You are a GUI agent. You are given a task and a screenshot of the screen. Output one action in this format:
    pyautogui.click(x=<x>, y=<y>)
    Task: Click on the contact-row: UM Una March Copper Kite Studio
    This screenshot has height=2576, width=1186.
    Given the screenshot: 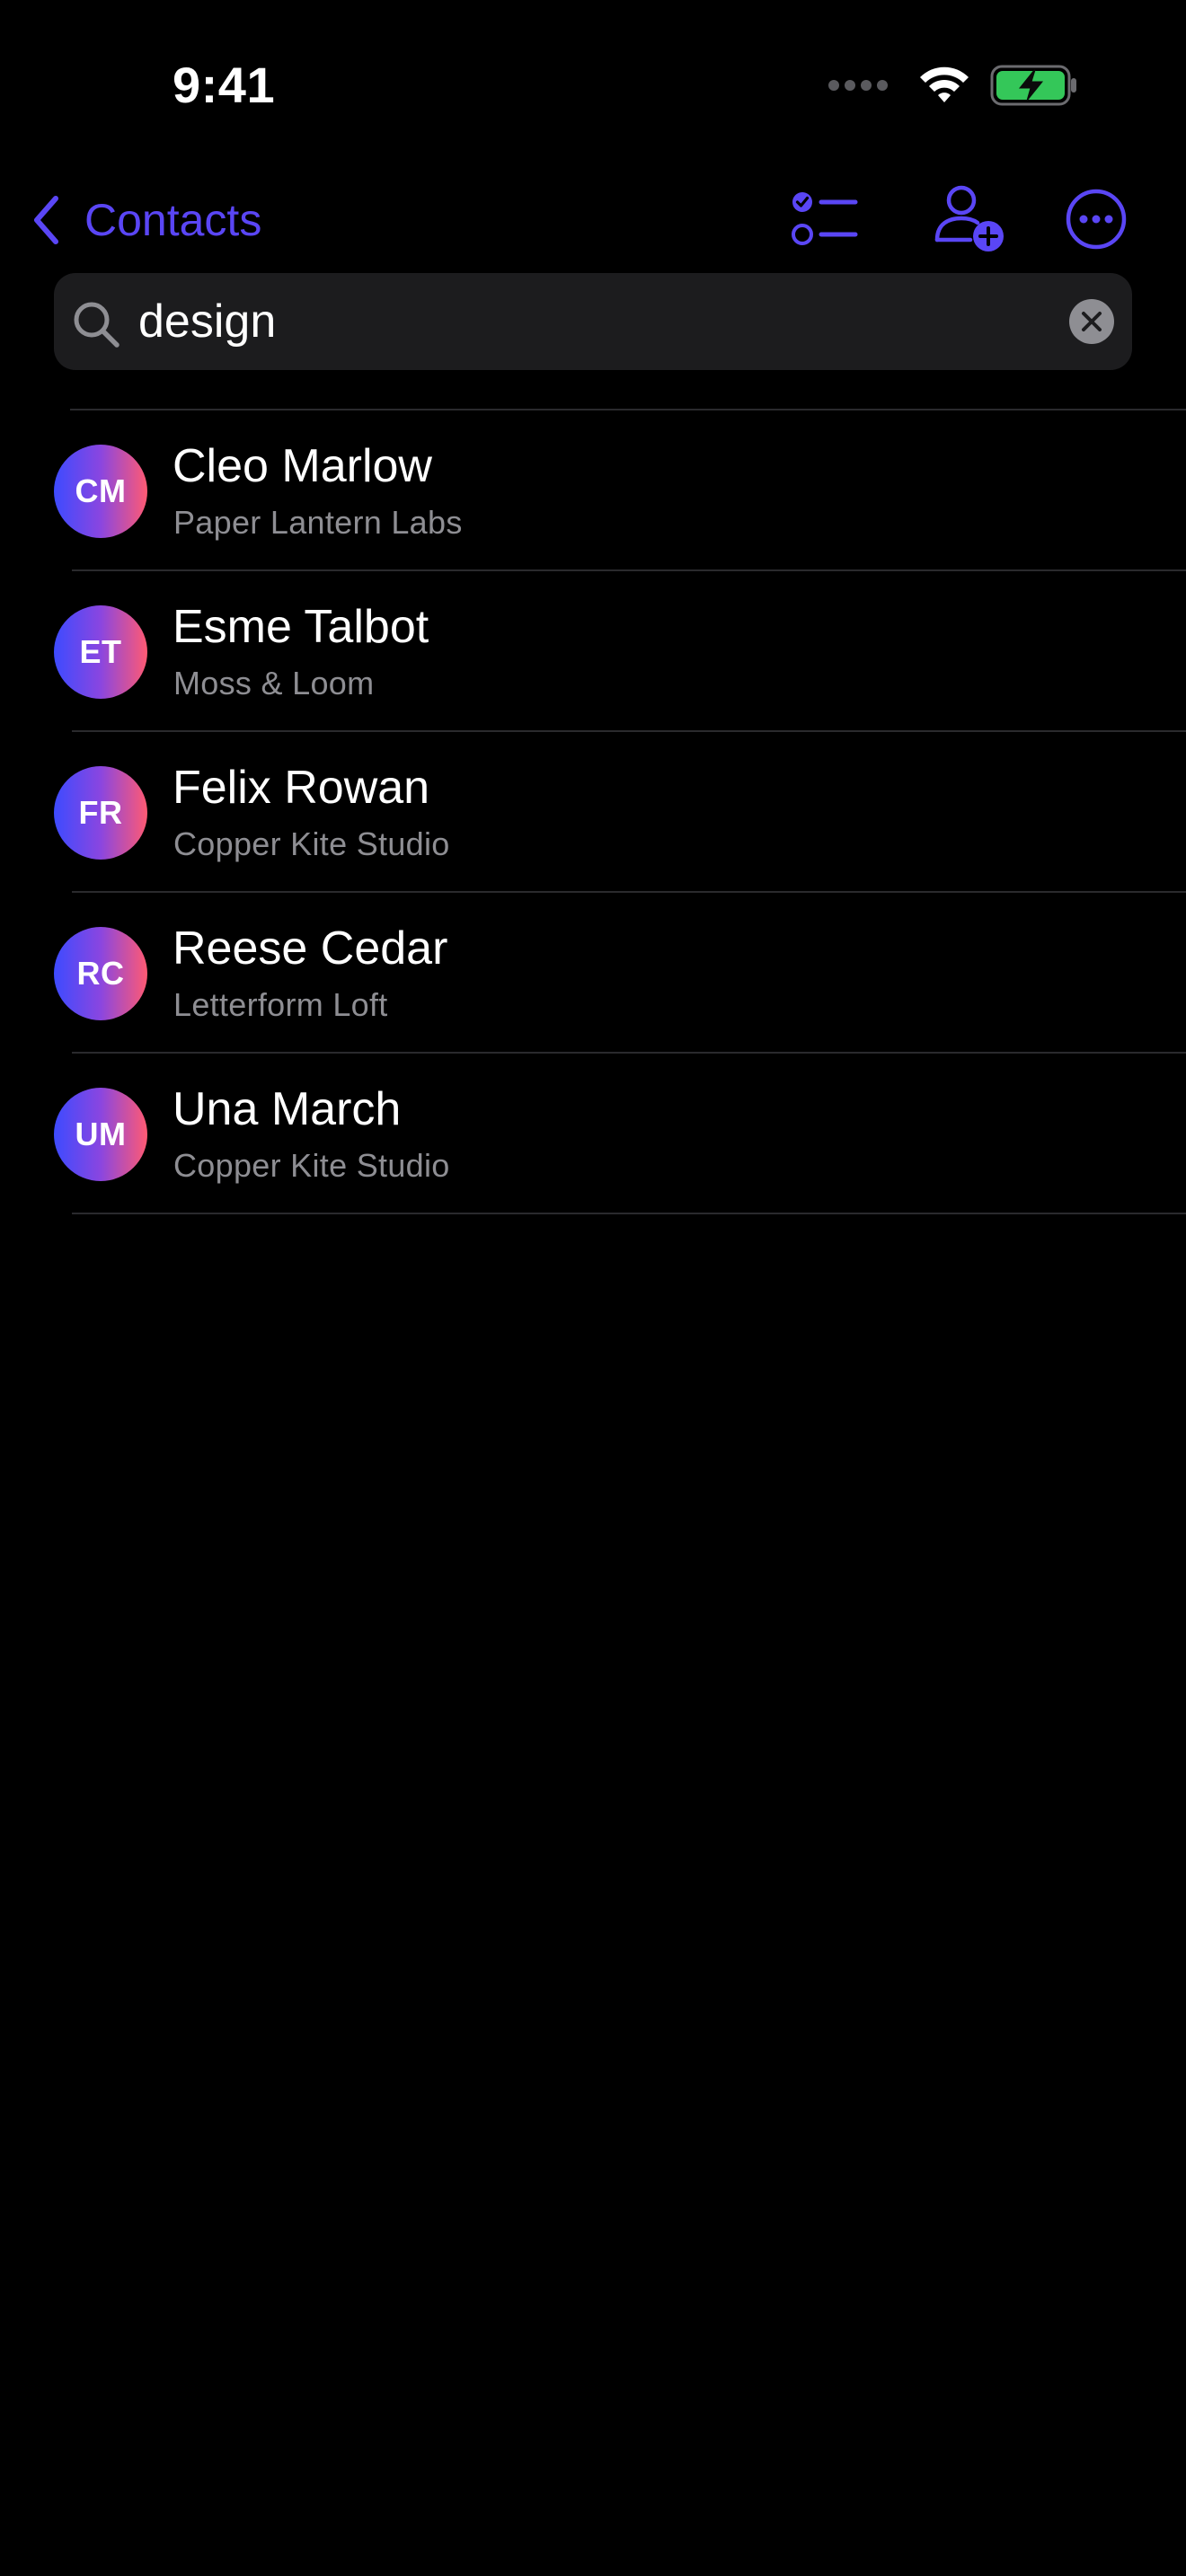 What is the action you would take?
    pyautogui.click(x=620, y=1134)
    